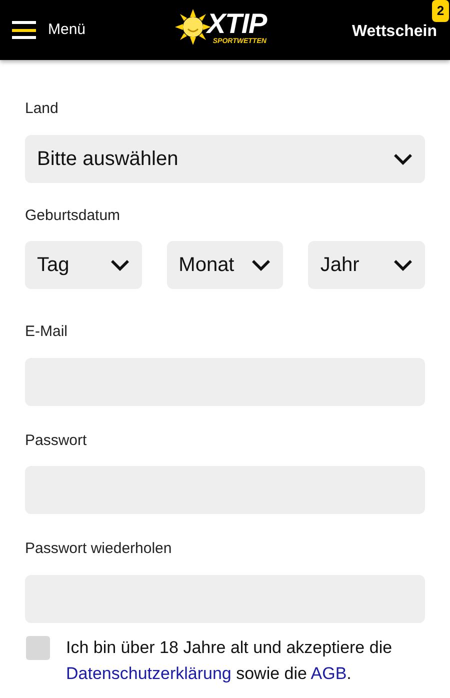 The image size is (450, 698). What do you see at coordinates (366, 265) in the screenshot?
I see `date-select: Jahr` at bounding box center [366, 265].